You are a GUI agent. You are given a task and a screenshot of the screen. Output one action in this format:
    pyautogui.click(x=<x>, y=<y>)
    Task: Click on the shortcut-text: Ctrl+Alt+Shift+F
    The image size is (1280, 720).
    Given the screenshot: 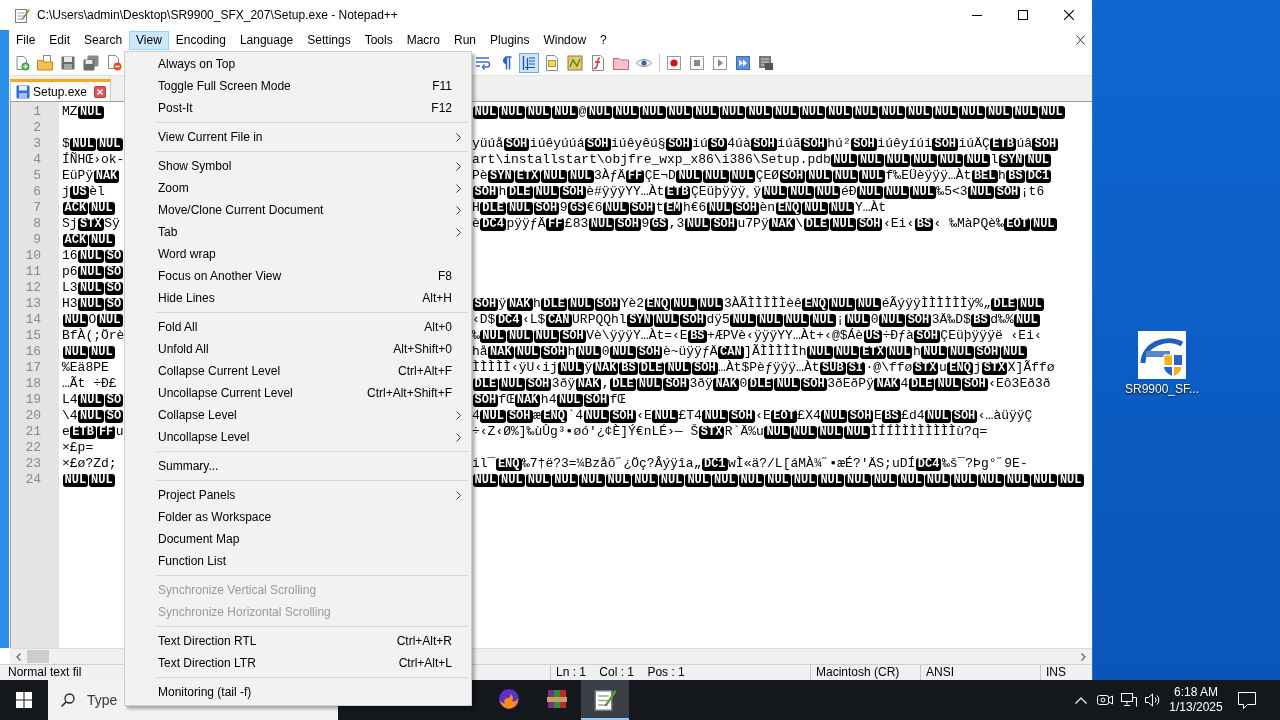 What is the action you would take?
    pyautogui.click(x=409, y=393)
    